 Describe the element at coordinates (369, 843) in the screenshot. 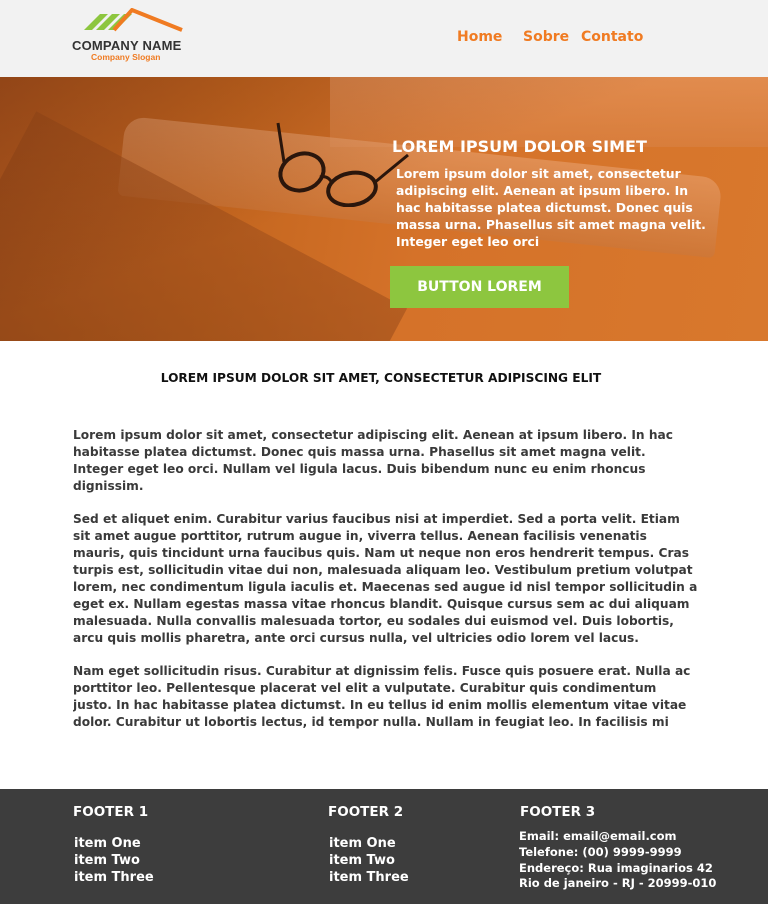

I see `footer-2-item-one: item One` at that location.